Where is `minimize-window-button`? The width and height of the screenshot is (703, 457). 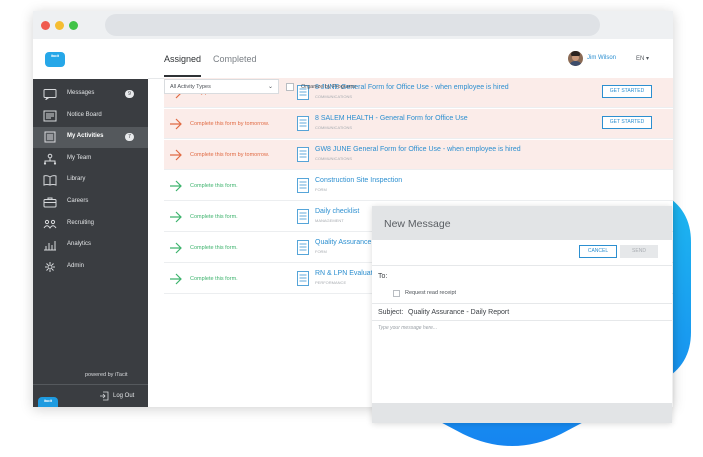
minimize-window-button is located at coordinates (59, 25).